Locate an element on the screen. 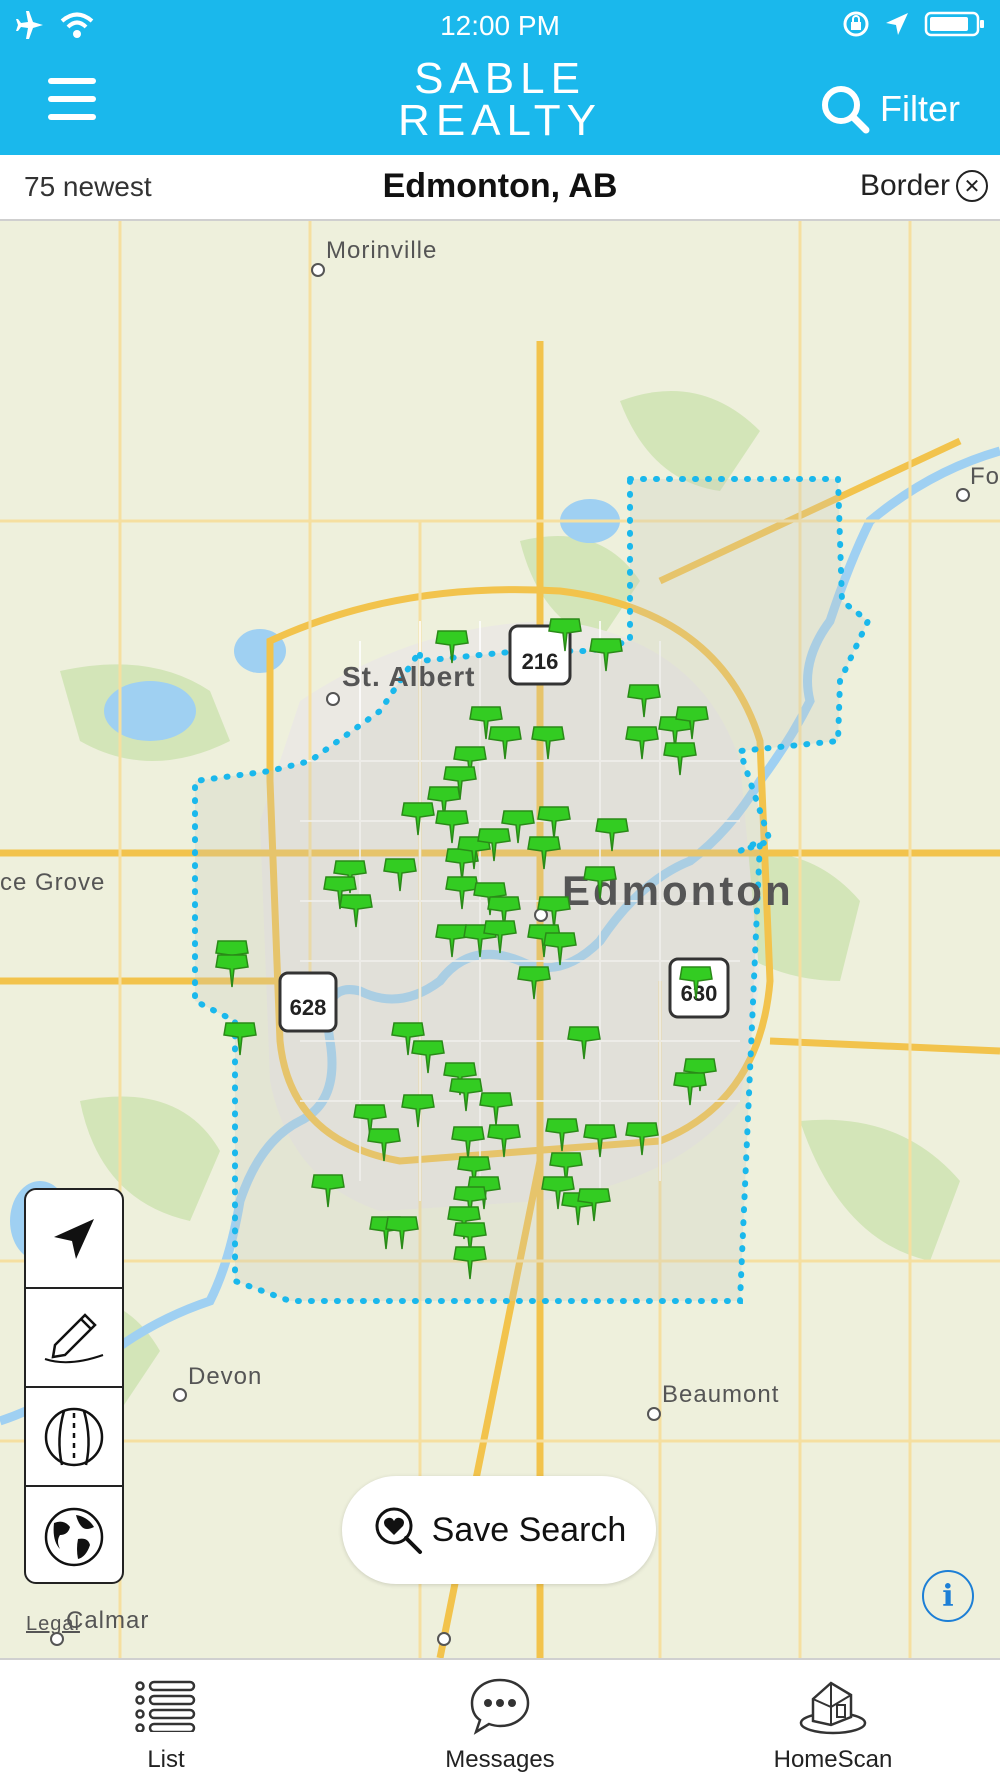  map-info-button: i is located at coordinates (948, 1596).